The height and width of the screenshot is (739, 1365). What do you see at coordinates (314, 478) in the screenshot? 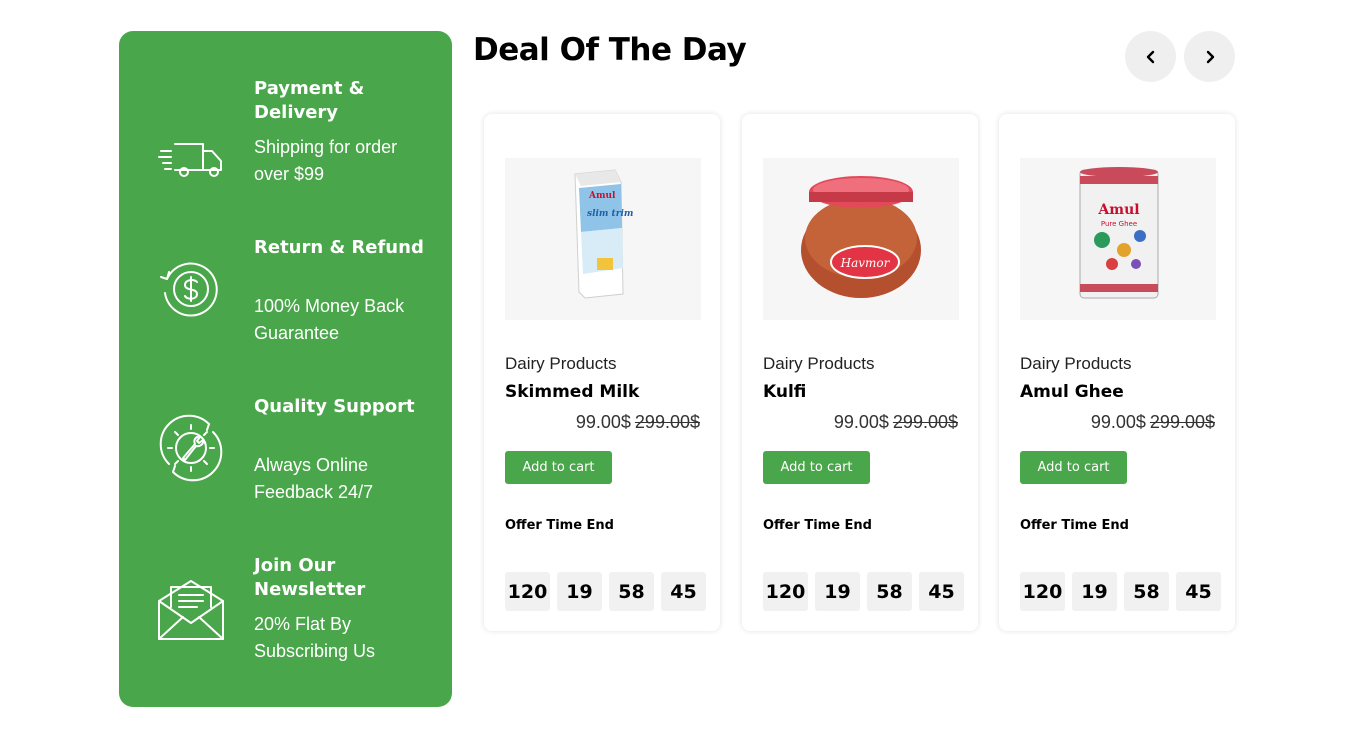
I see `feature-description: Always Online Feedback 24/7` at bounding box center [314, 478].